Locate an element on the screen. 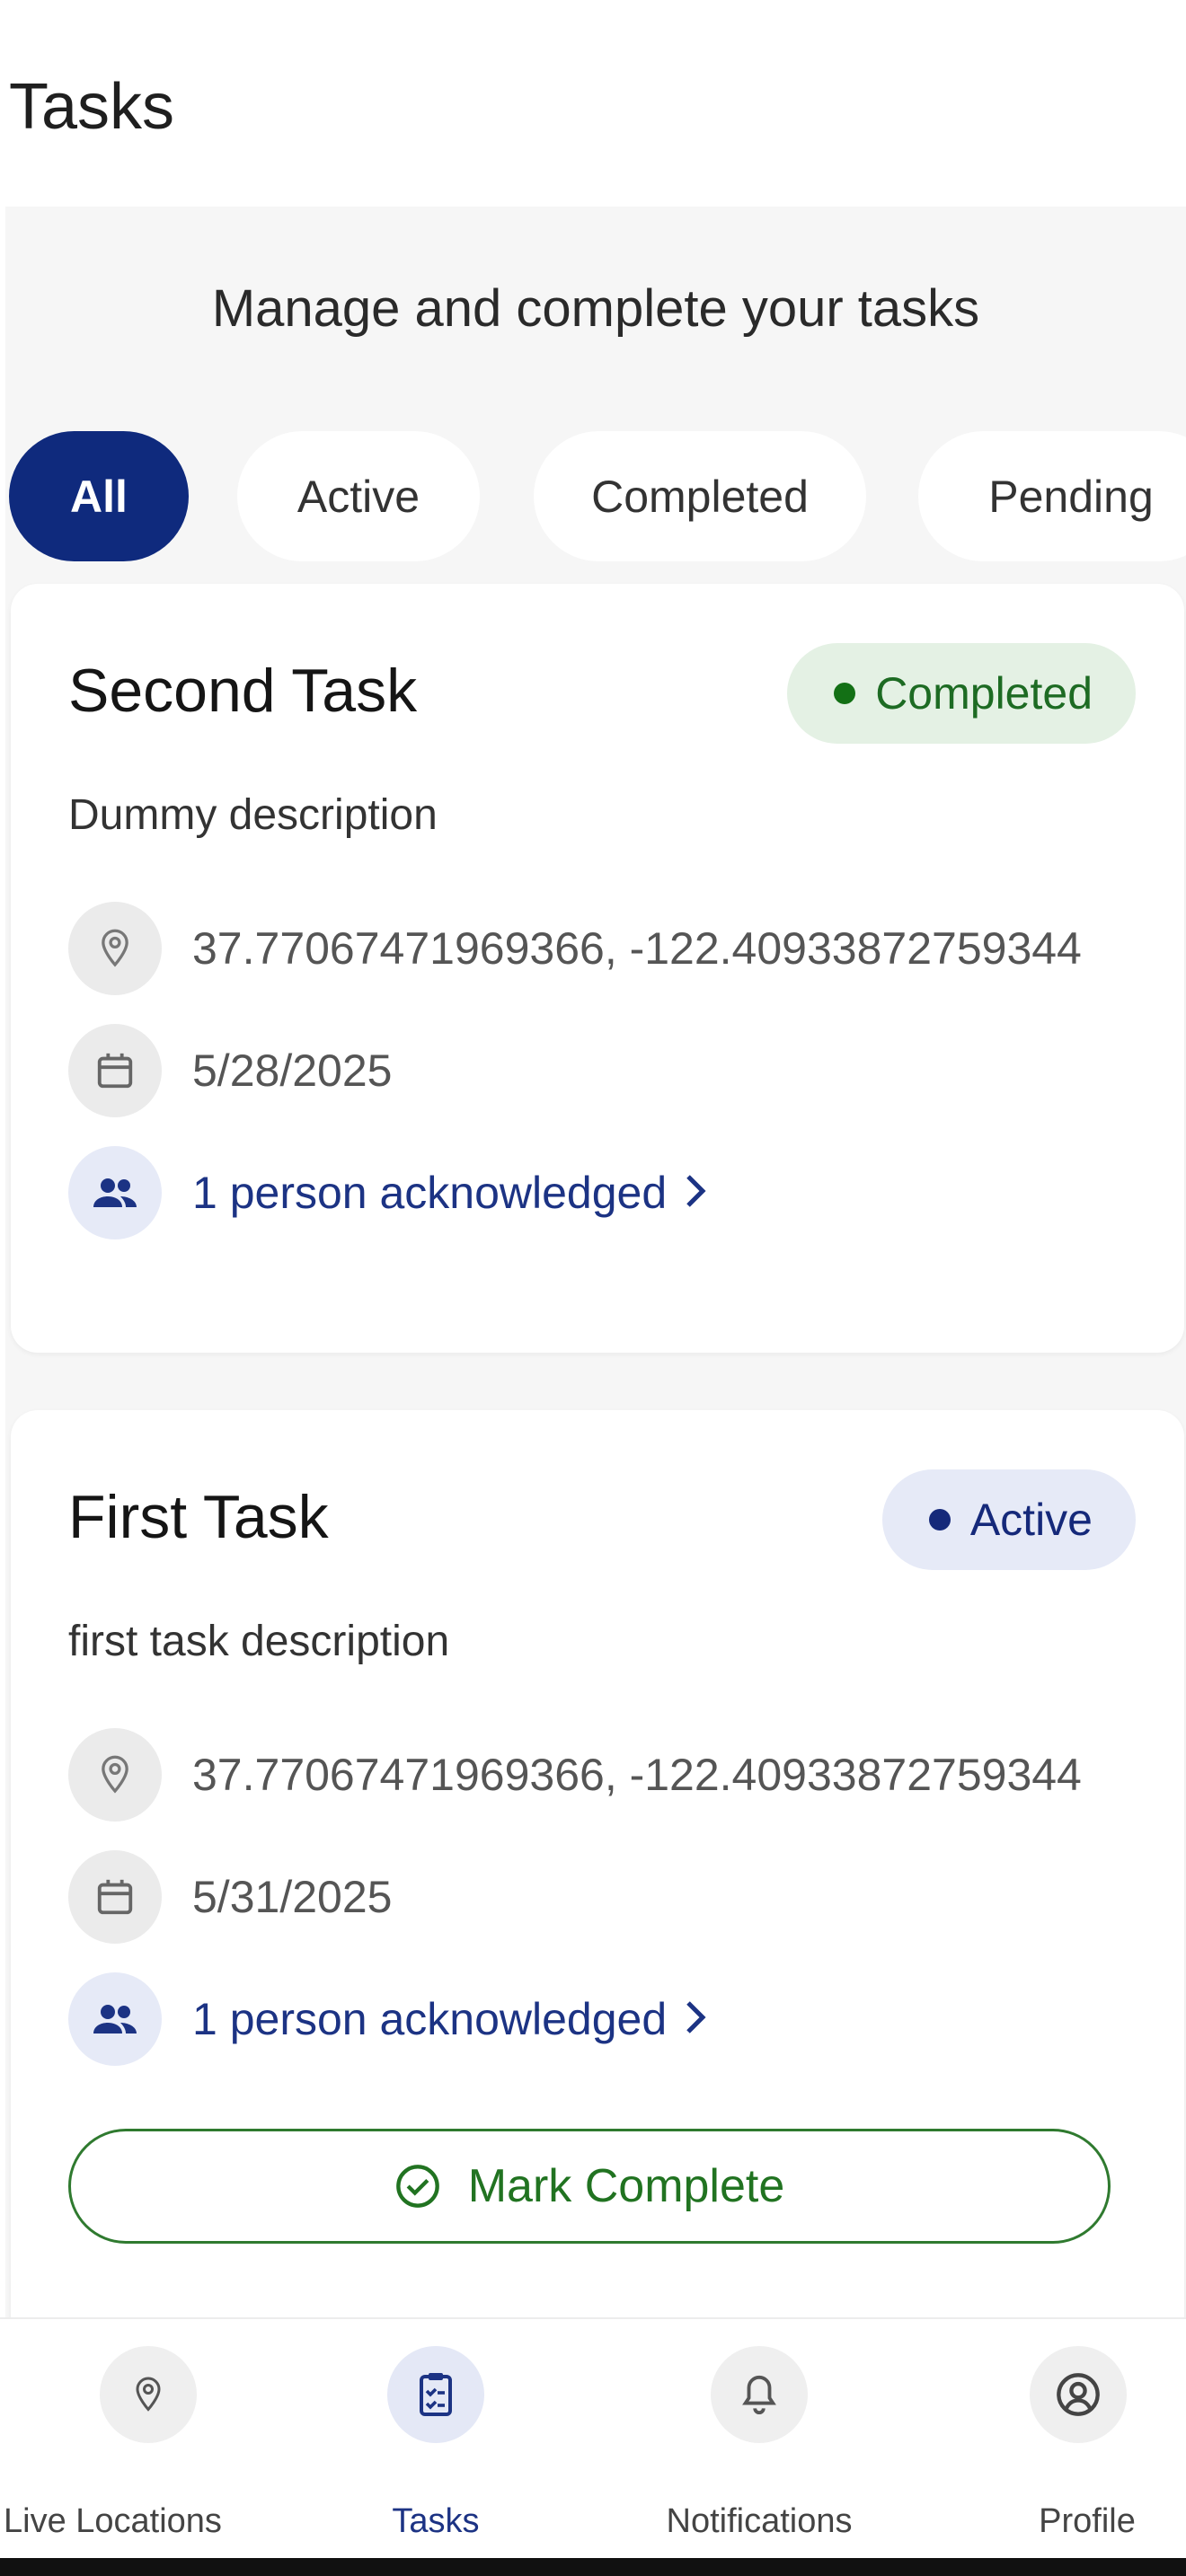 Image resolution: width=1186 pixels, height=2576 pixels. system-home-bar is located at coordinates (593, 2567).